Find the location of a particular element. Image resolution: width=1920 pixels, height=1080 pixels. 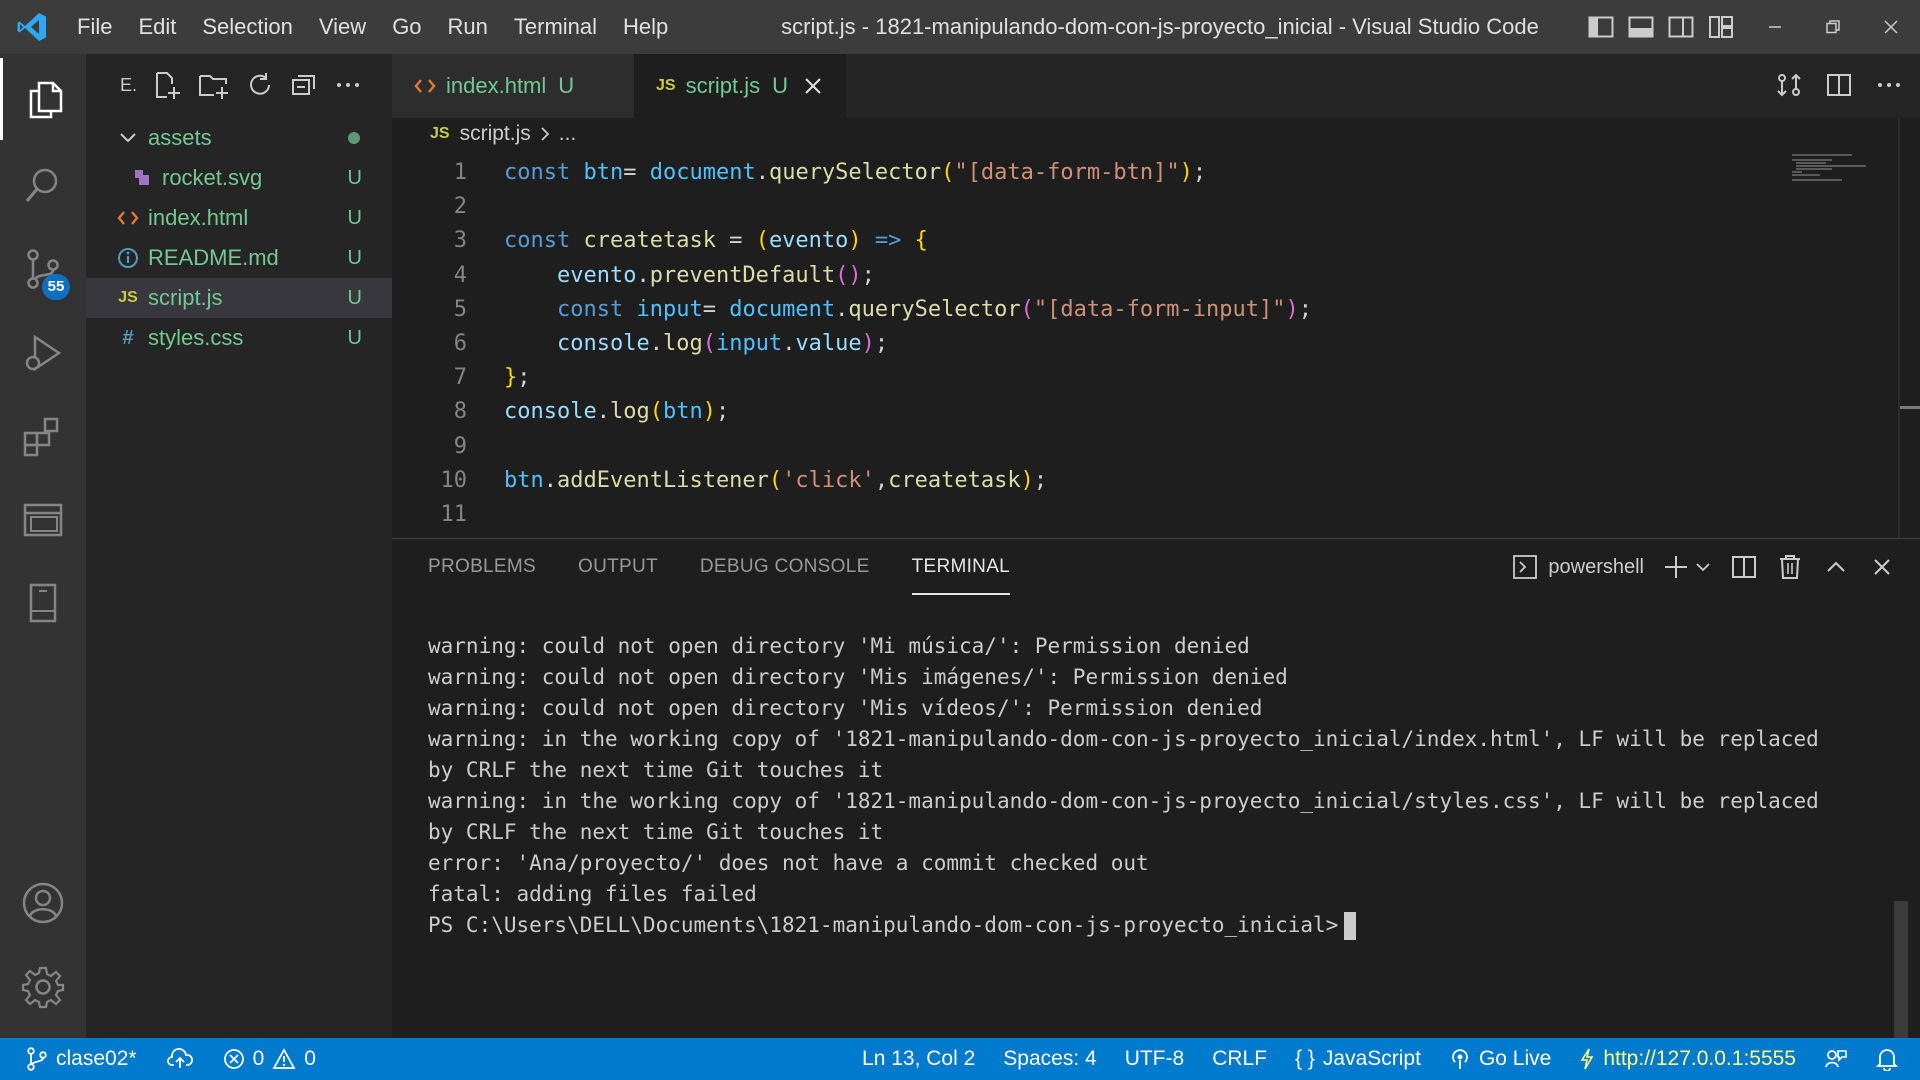

collapse-folders-icon is located at coordinates (304, 85).